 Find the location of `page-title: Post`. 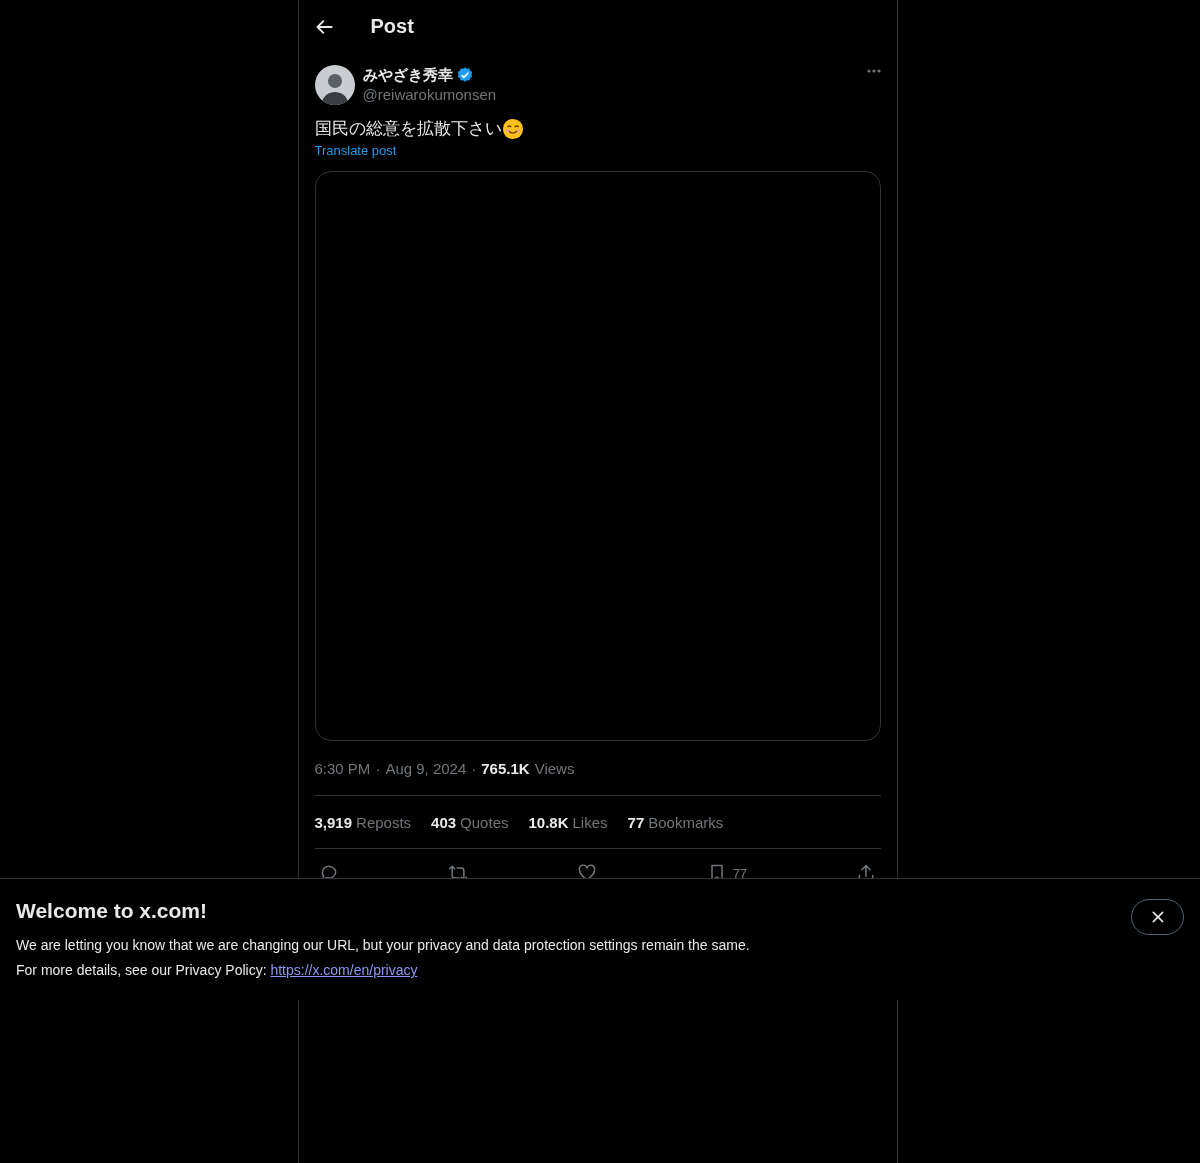

page-title: Post is located at coordinates (392, 26).